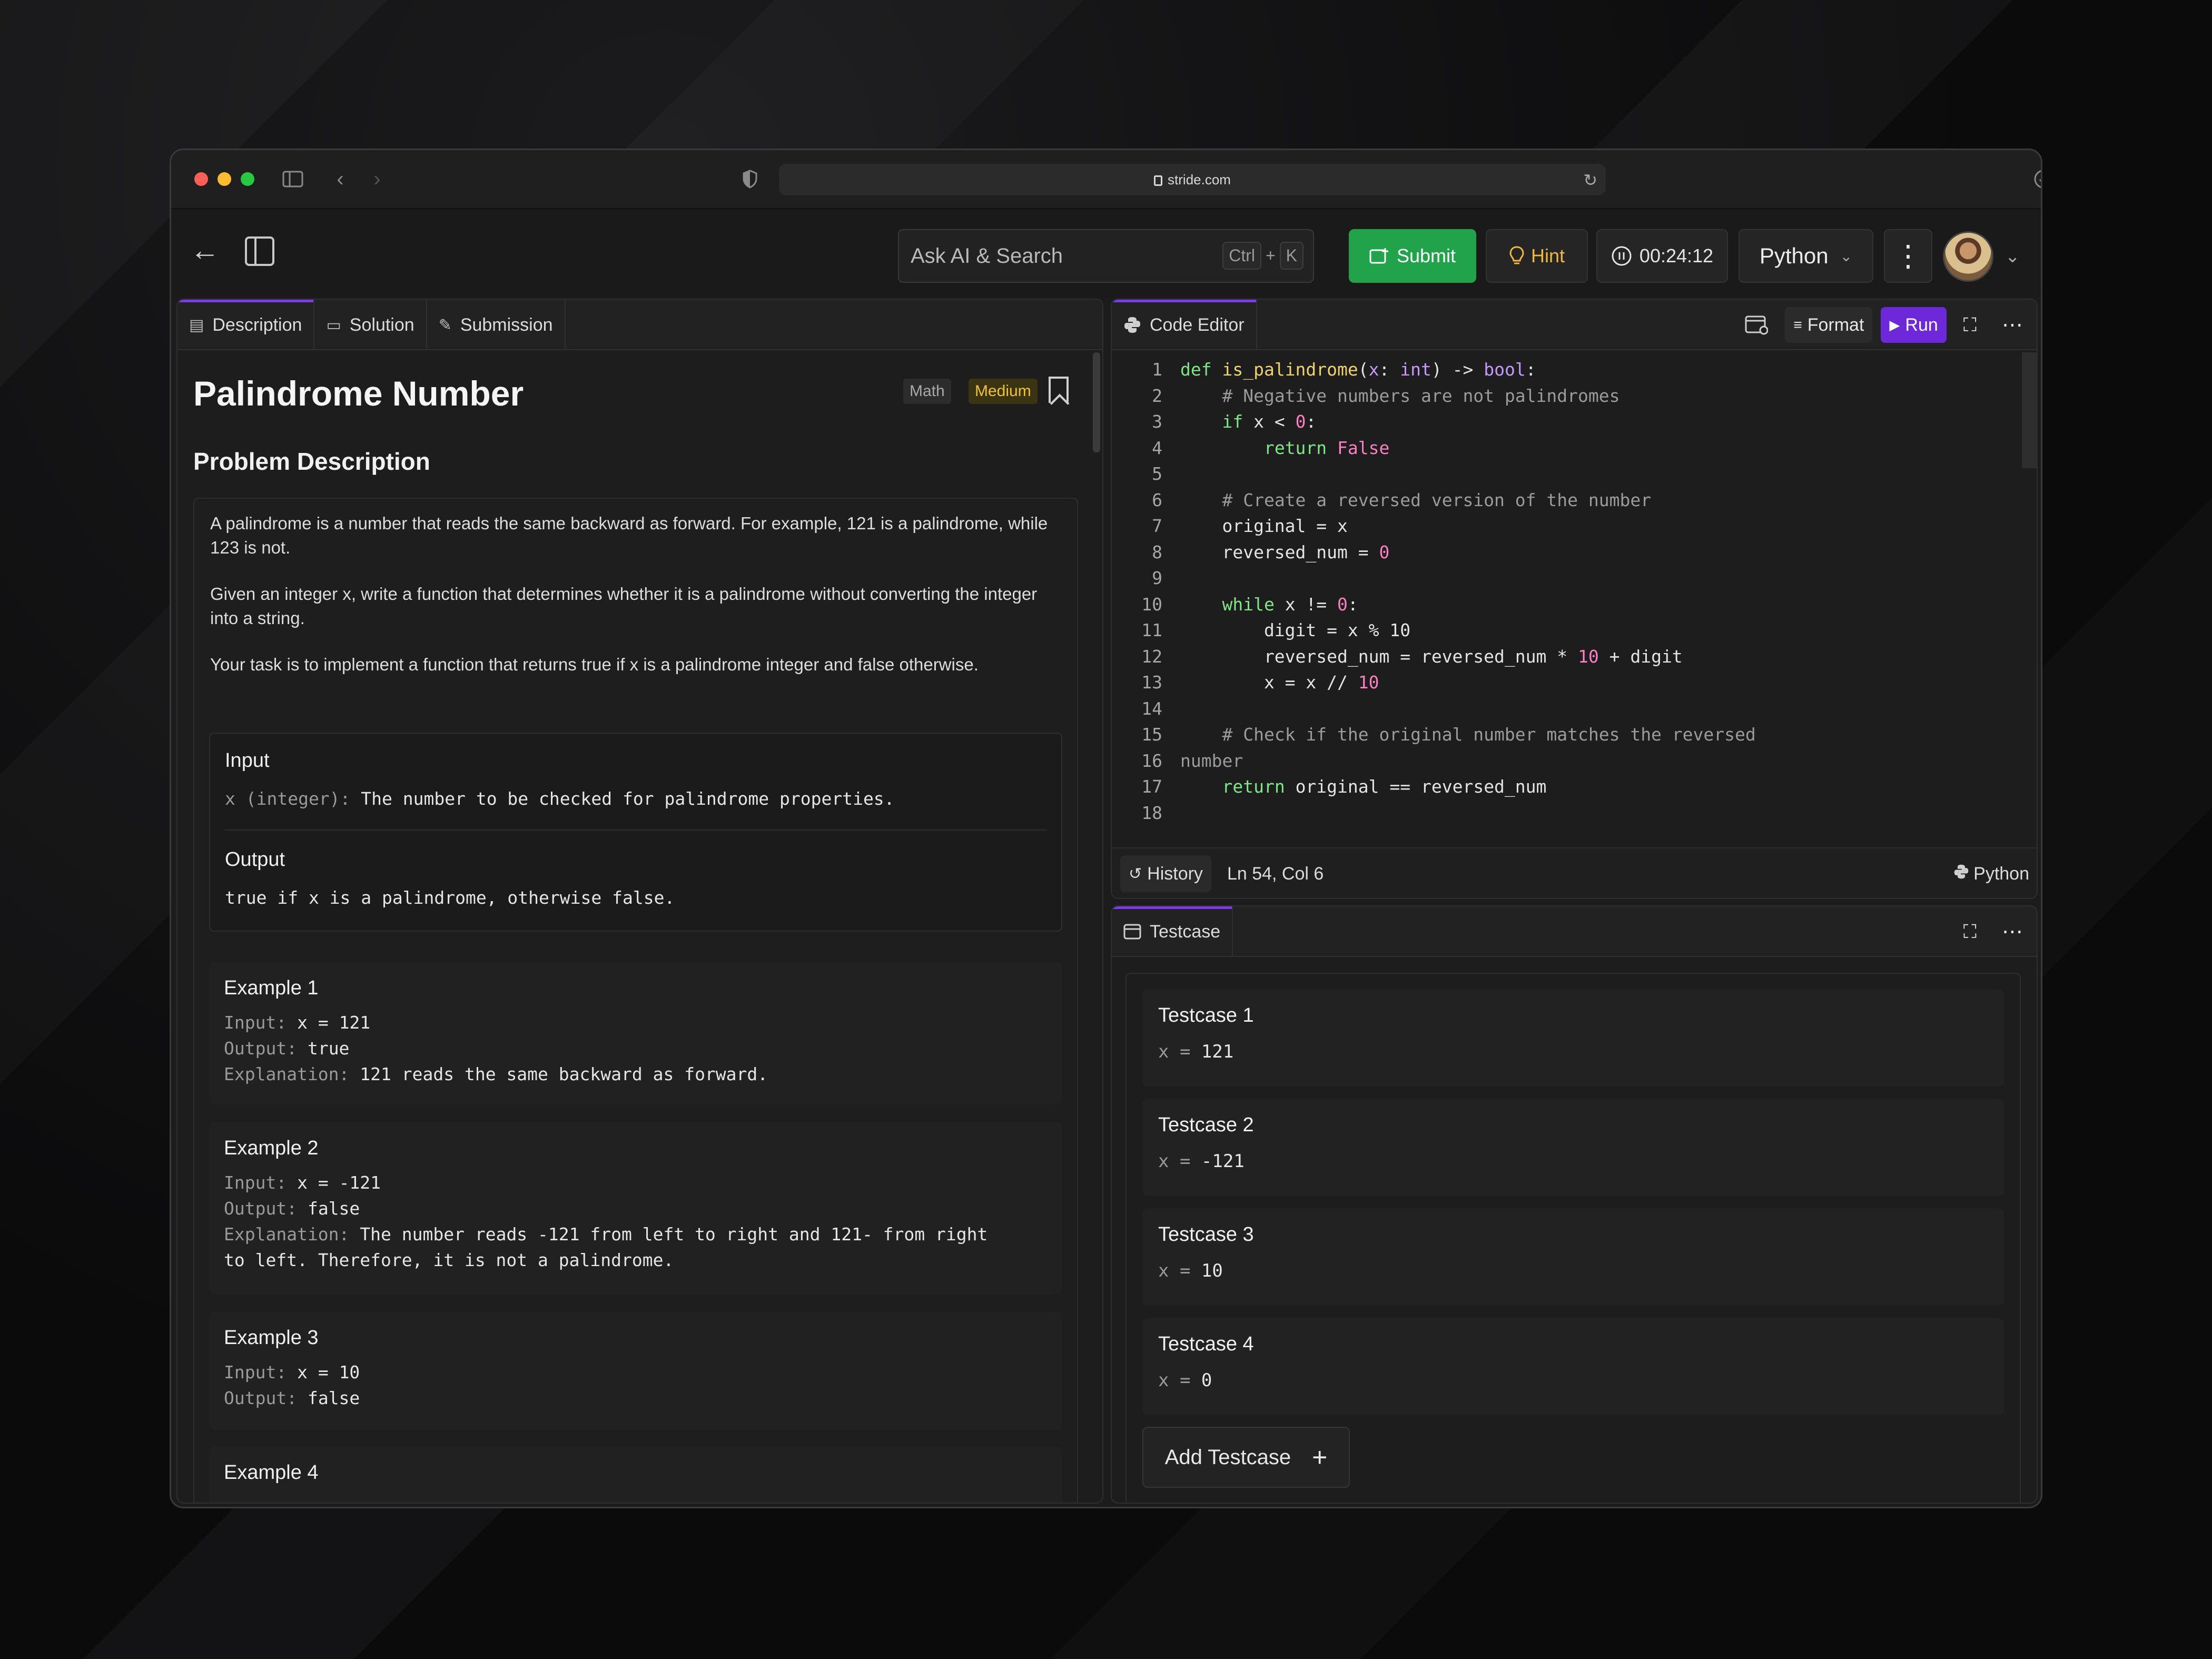 Image resolution: width=2212 pixels, height=1659 pixels. I want to click on editor-scrollbar, so click(2029, 410).